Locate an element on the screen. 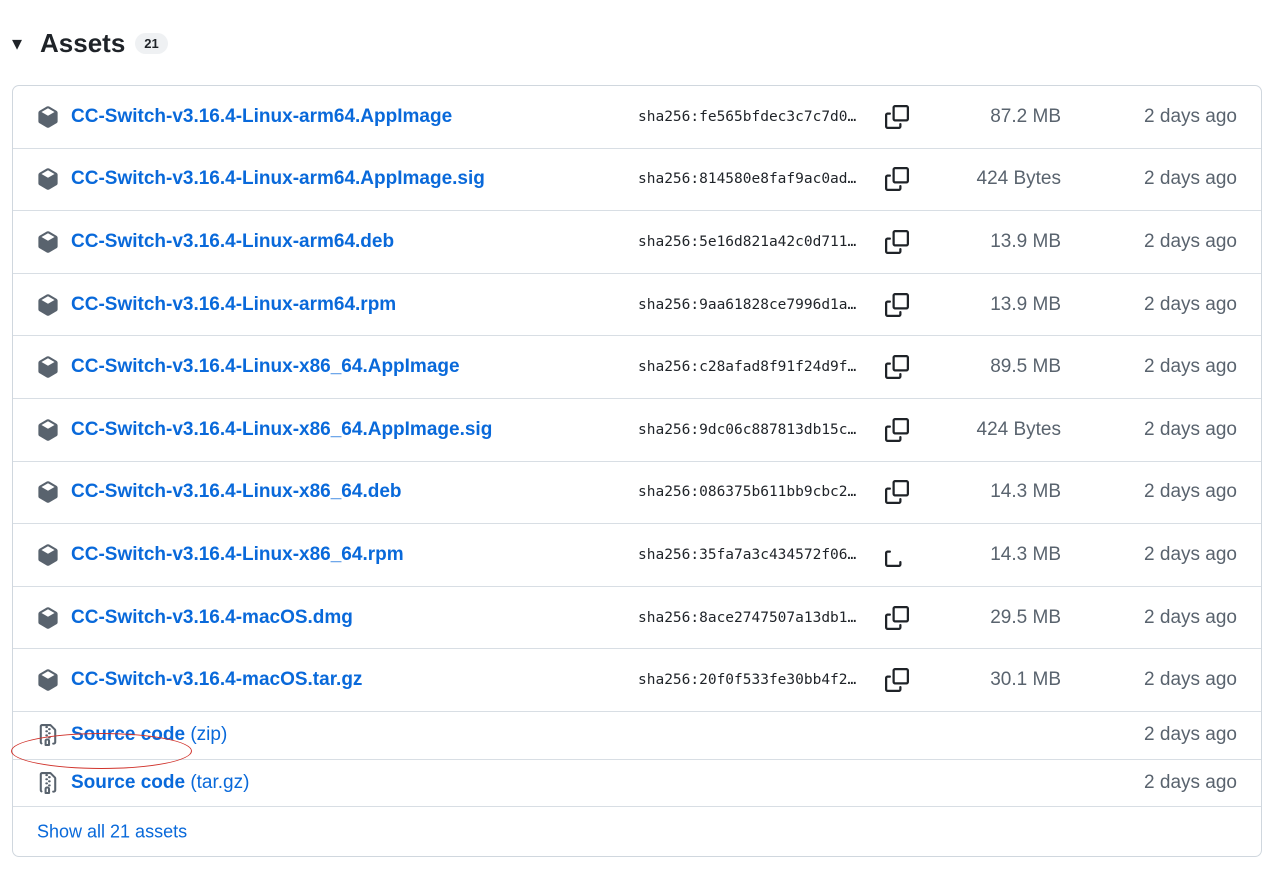  asset-link: CC-Switch-v3.16.4-macOS.dmg is located at coordinates (212, 618).